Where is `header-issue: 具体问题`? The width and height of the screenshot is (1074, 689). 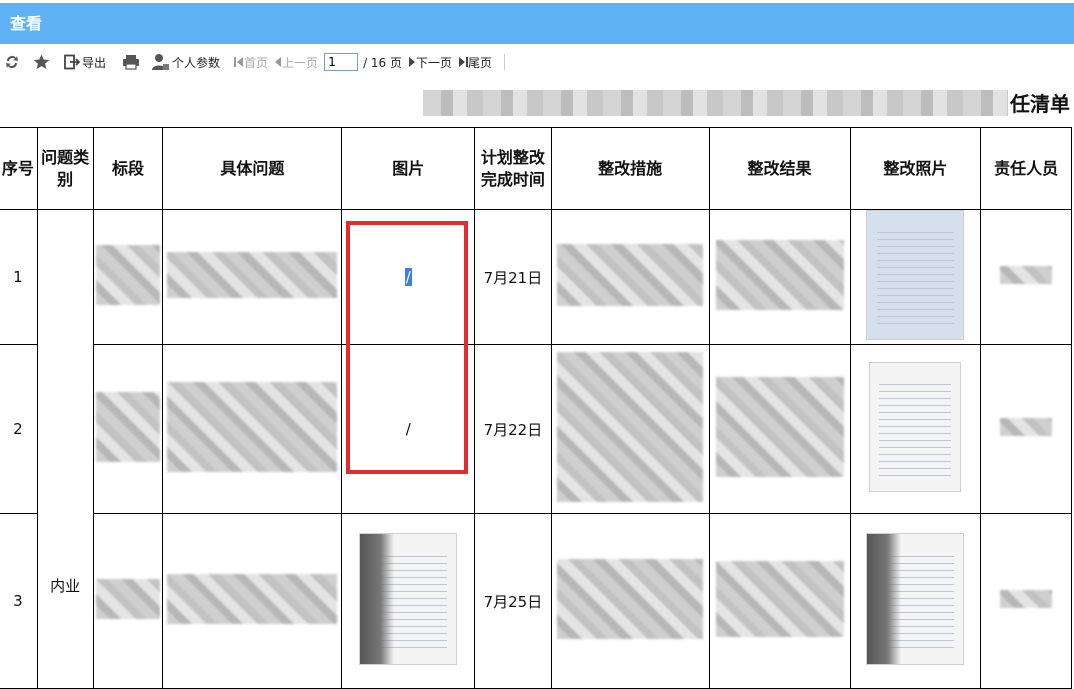 header-issue: 具体问题 is located at coordinates (252, 168).